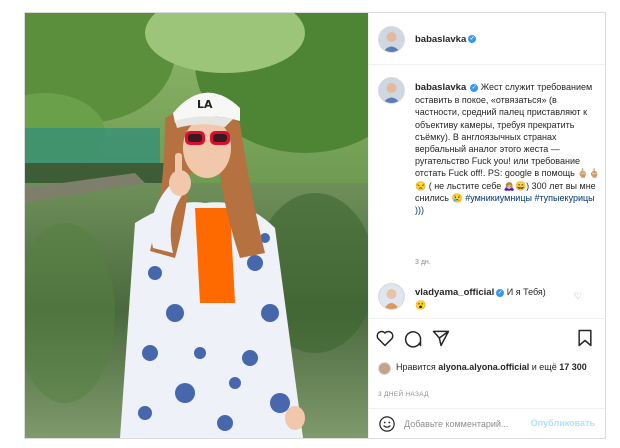 The image size is (620, 448). What do you see at coordinates (423, 262) in the screenshot?
I see `caption-time: 3 дн.` at bounding box center [423, 262].